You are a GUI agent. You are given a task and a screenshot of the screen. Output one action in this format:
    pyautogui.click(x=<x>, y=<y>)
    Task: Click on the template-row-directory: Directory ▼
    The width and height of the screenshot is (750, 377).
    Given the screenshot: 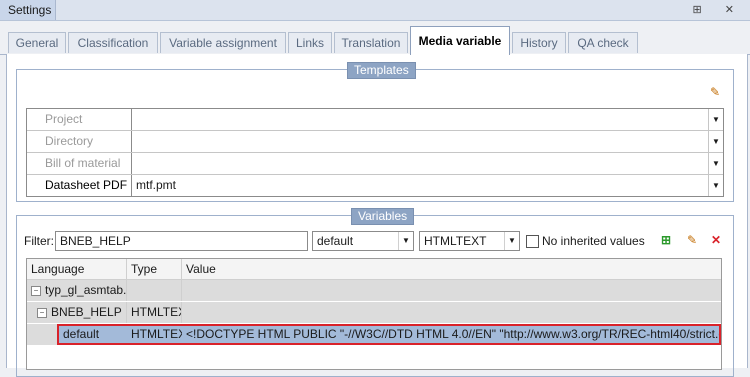 What is the action you would take?
    pyautogui.click(x=375, y=142)
    